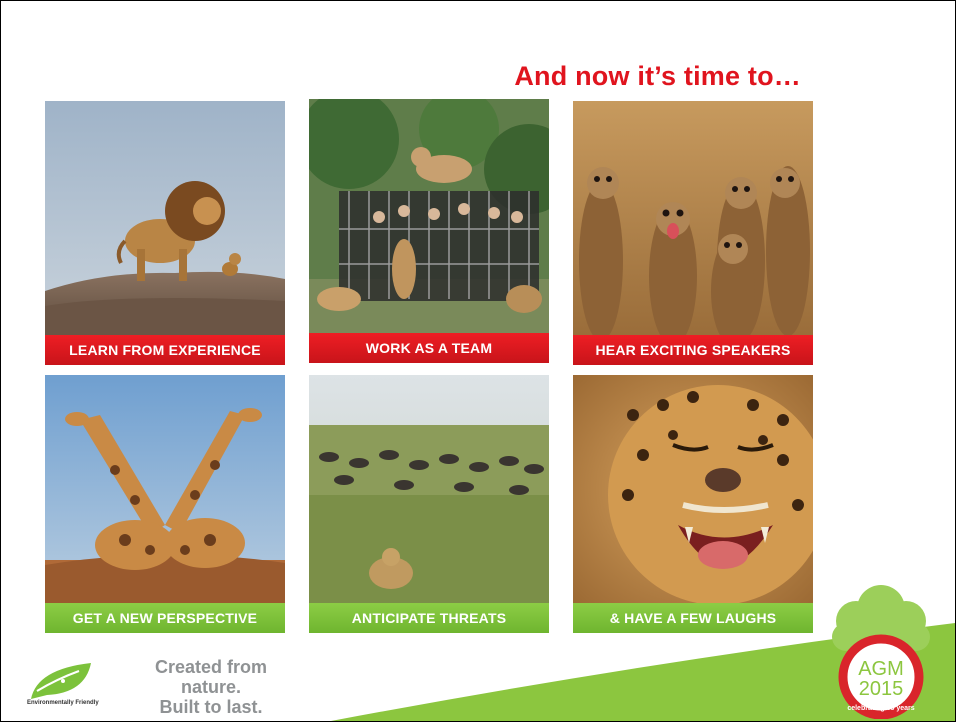 This screenshot has height=722, width=956. I want to click on tagline: Created from nature. Built to last., so click(211, 687).